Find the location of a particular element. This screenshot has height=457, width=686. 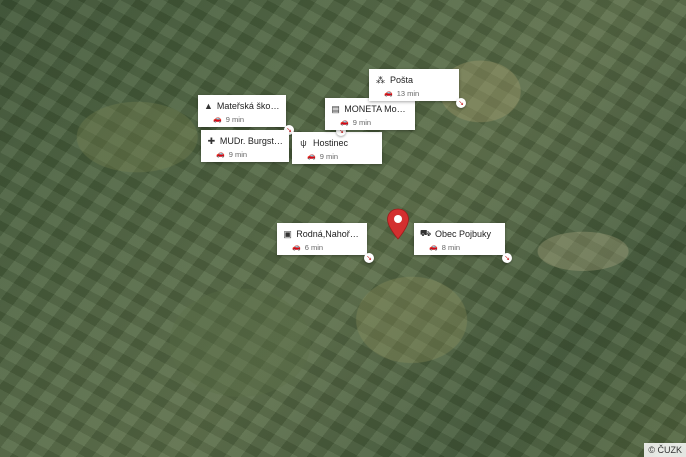

shopping-cart-icon: ⛟ is located at coordinates (425, 233).